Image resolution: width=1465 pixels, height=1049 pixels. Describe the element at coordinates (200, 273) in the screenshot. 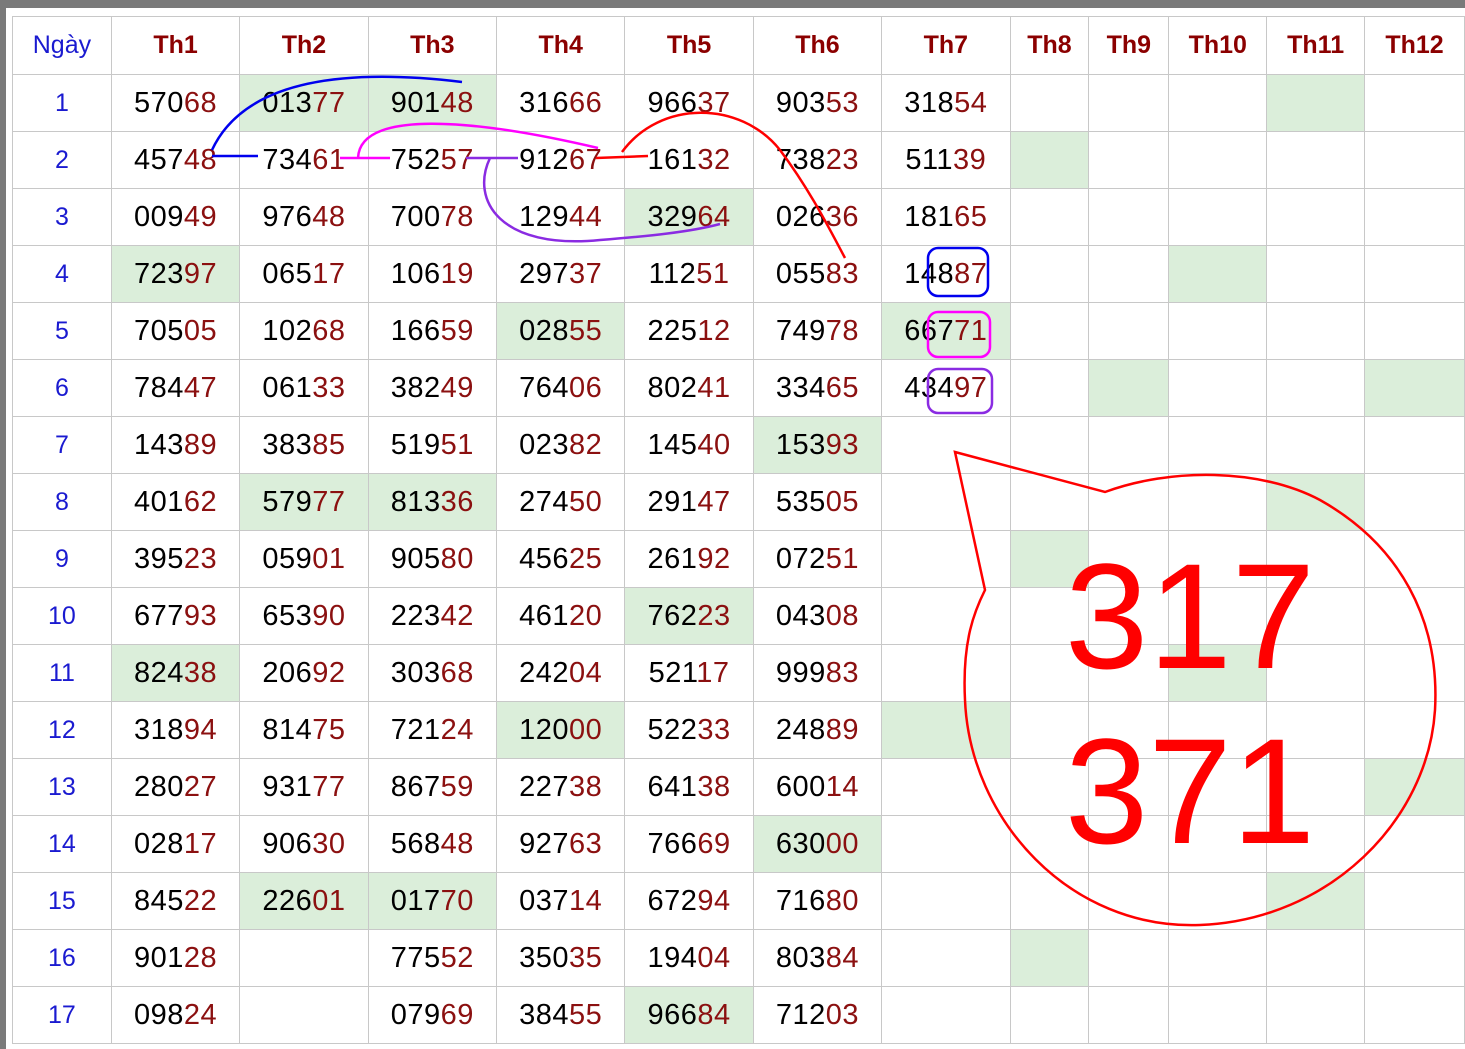

I see `result-last-two-digits: 97` at that location.